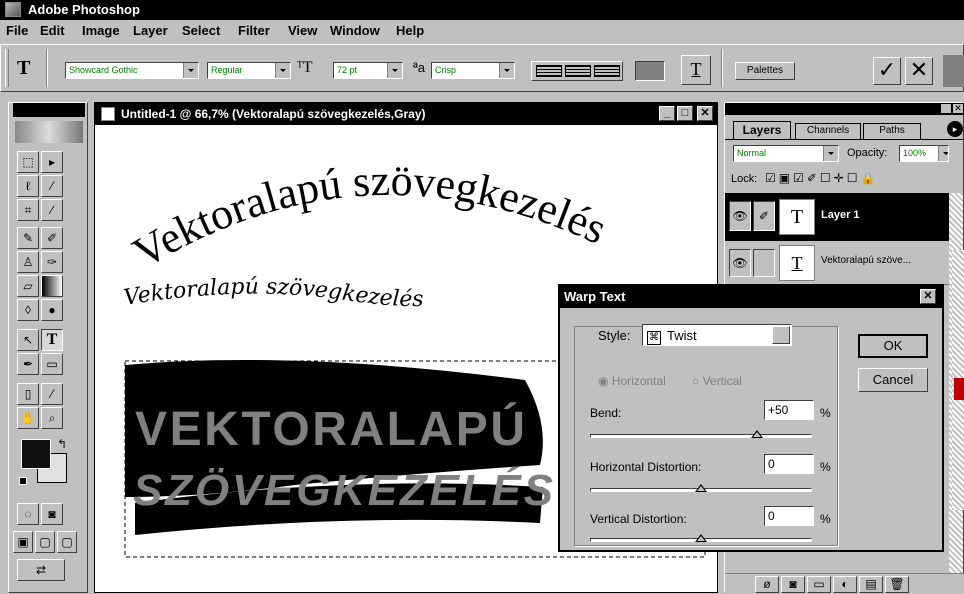 The image size is (964, 594). Describe the element at coordinates (893, 380) in the screenshot. I see `cancel-button: Cancel` at that location.